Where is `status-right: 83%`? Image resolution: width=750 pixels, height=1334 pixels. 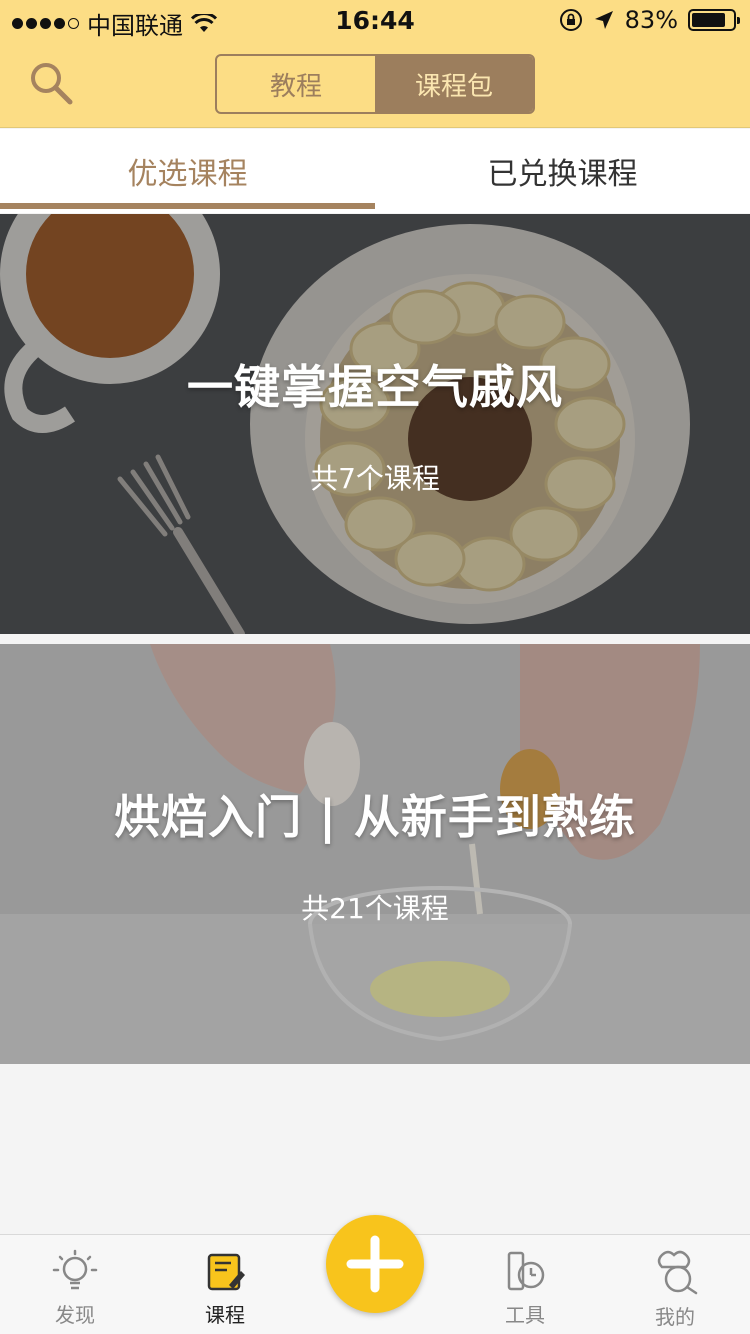 status-right: 83% is located at coordinates (649, 20).